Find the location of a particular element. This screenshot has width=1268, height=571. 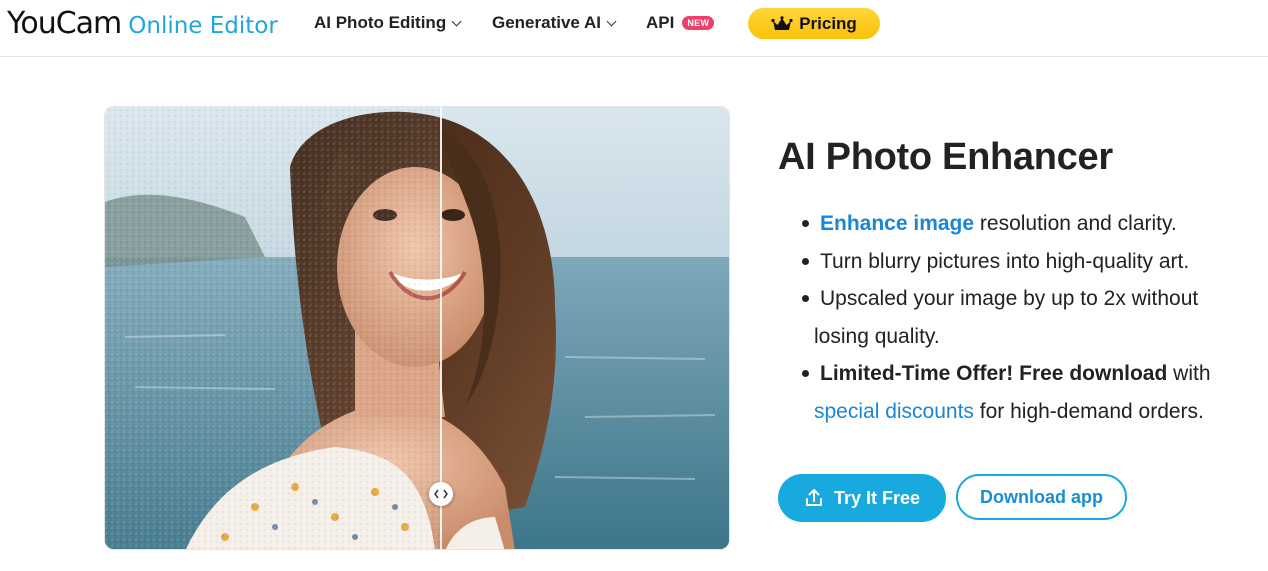

compare-arrows-icon is located at coordinates (441, 494).